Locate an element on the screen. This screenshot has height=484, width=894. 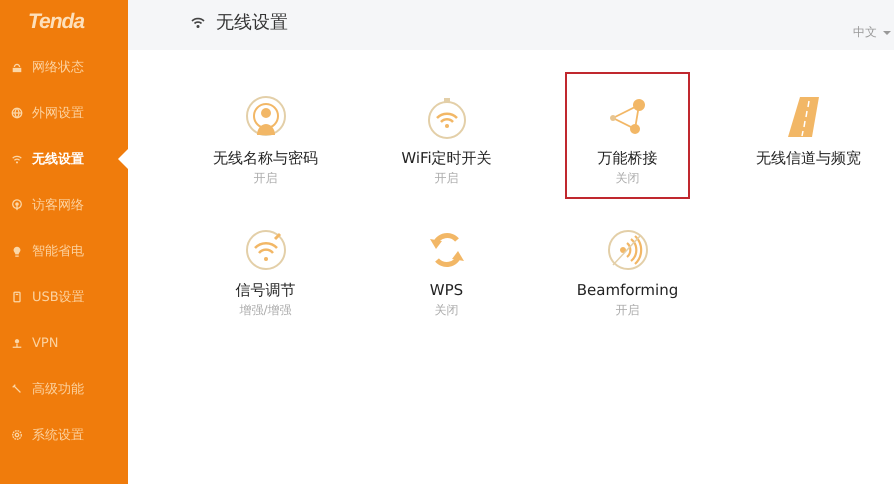
settings-tile: 无线信道与频宽 is located at coordinates (808, 135).